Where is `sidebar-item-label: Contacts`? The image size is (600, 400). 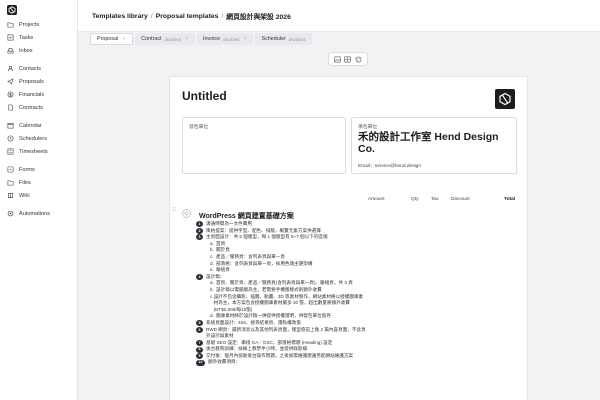
sidebar-item-label: Contacts is located at coordinates (30, 68).